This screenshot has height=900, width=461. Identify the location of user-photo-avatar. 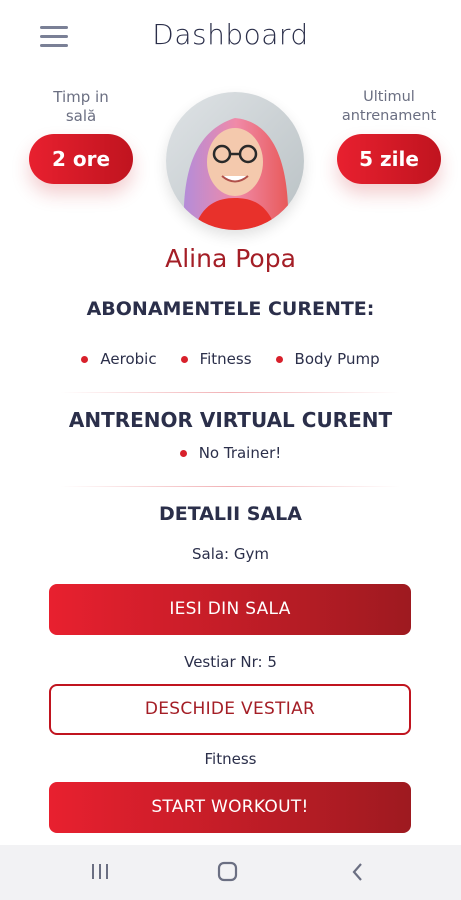
(235, 161).